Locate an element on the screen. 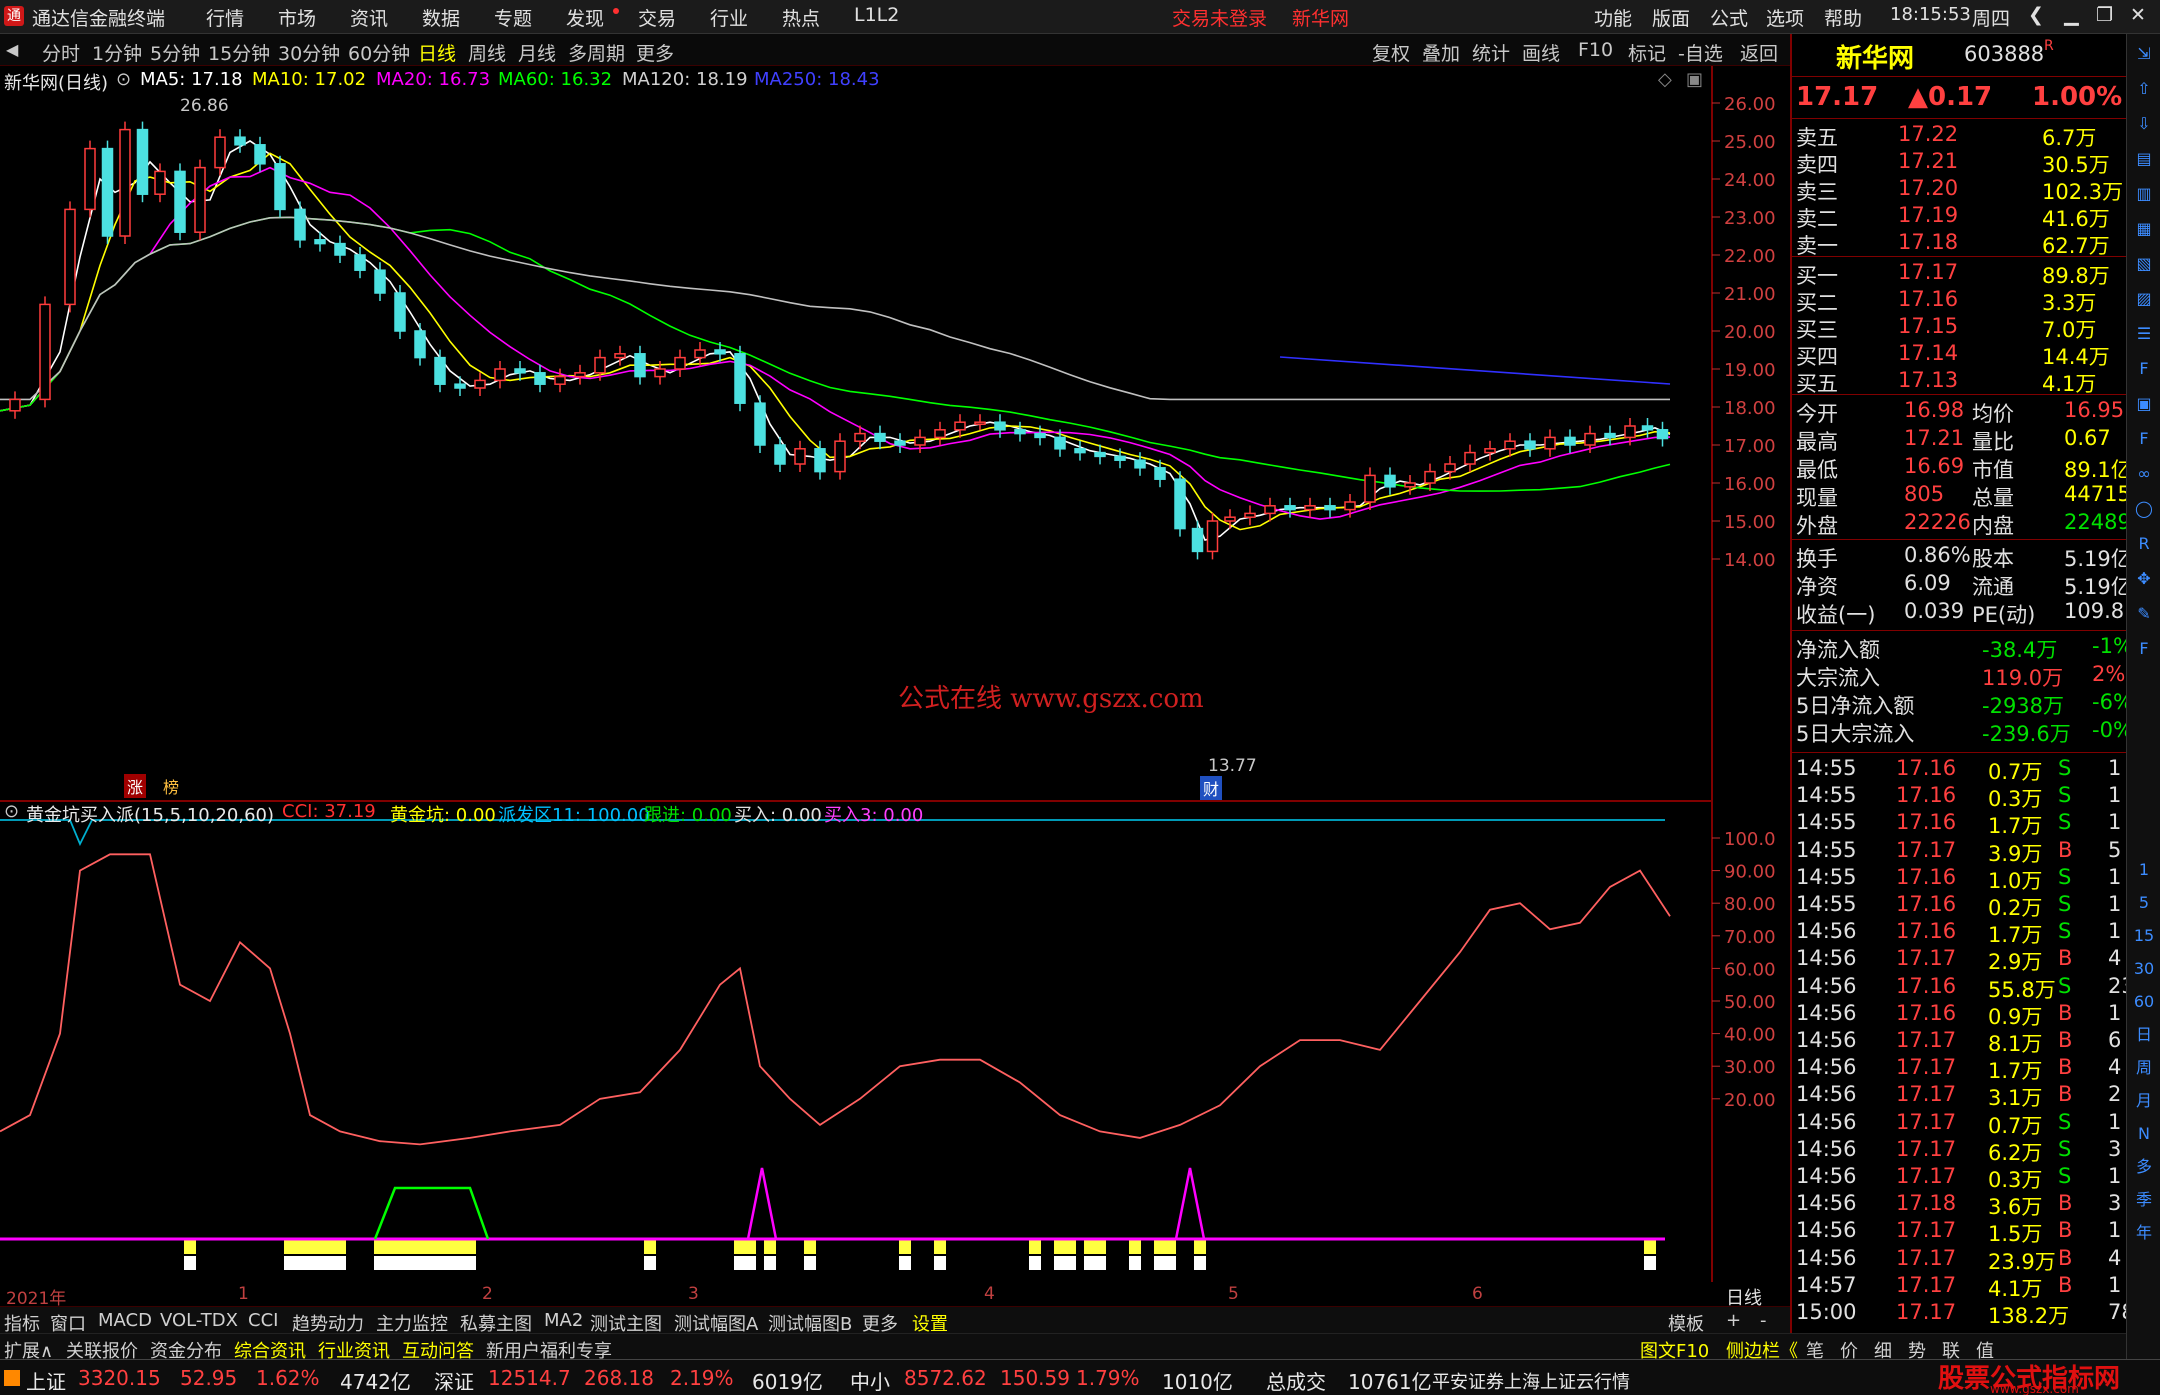 The height and width of the screenshot is (1395, 2160). menu-formula: 公式 is located at coordinates (1729, 17).